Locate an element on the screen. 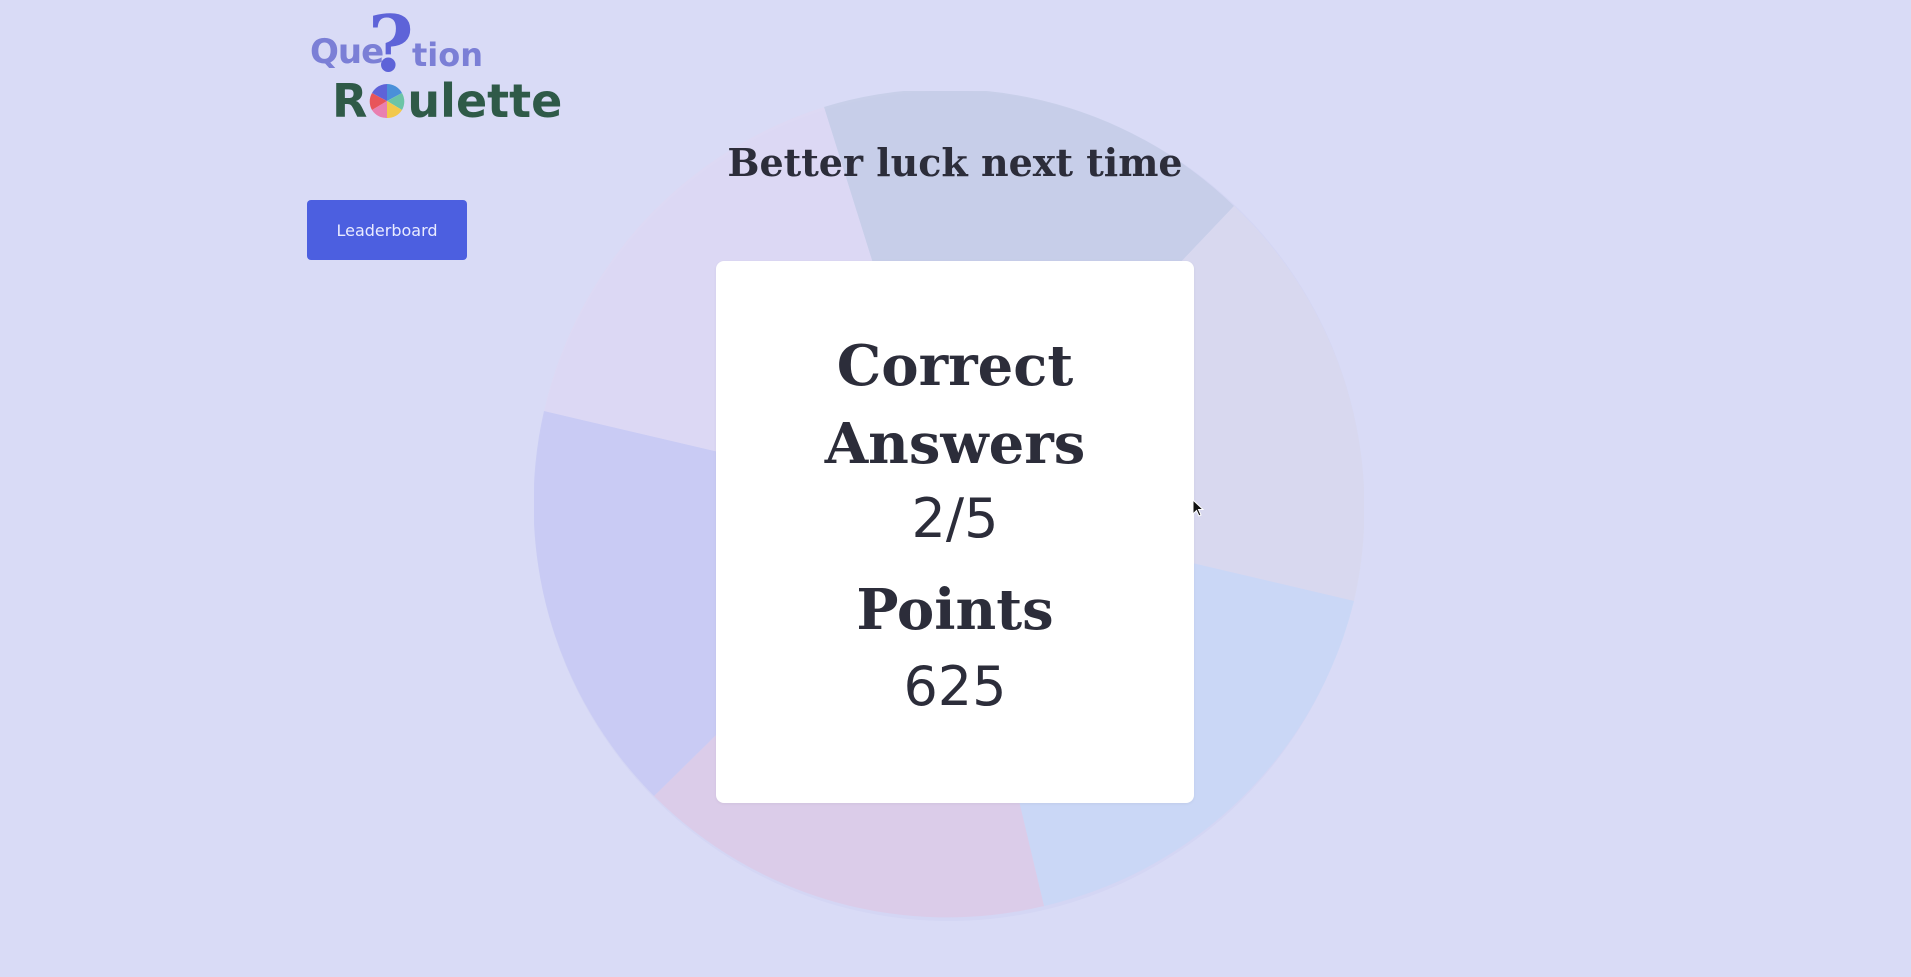  points-label: Points is located at coordinates (955, 610).